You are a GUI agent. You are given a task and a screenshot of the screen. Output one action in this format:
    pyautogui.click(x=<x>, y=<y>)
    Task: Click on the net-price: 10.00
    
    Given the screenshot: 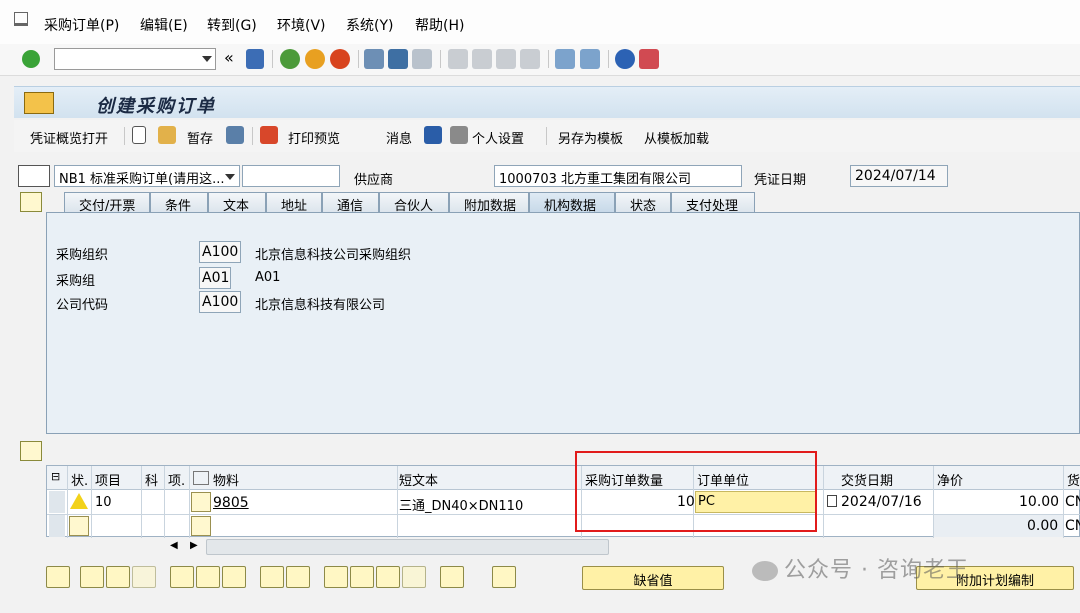 What is the action you would take?
    pyautogui.click(x=1039, y=502)
    